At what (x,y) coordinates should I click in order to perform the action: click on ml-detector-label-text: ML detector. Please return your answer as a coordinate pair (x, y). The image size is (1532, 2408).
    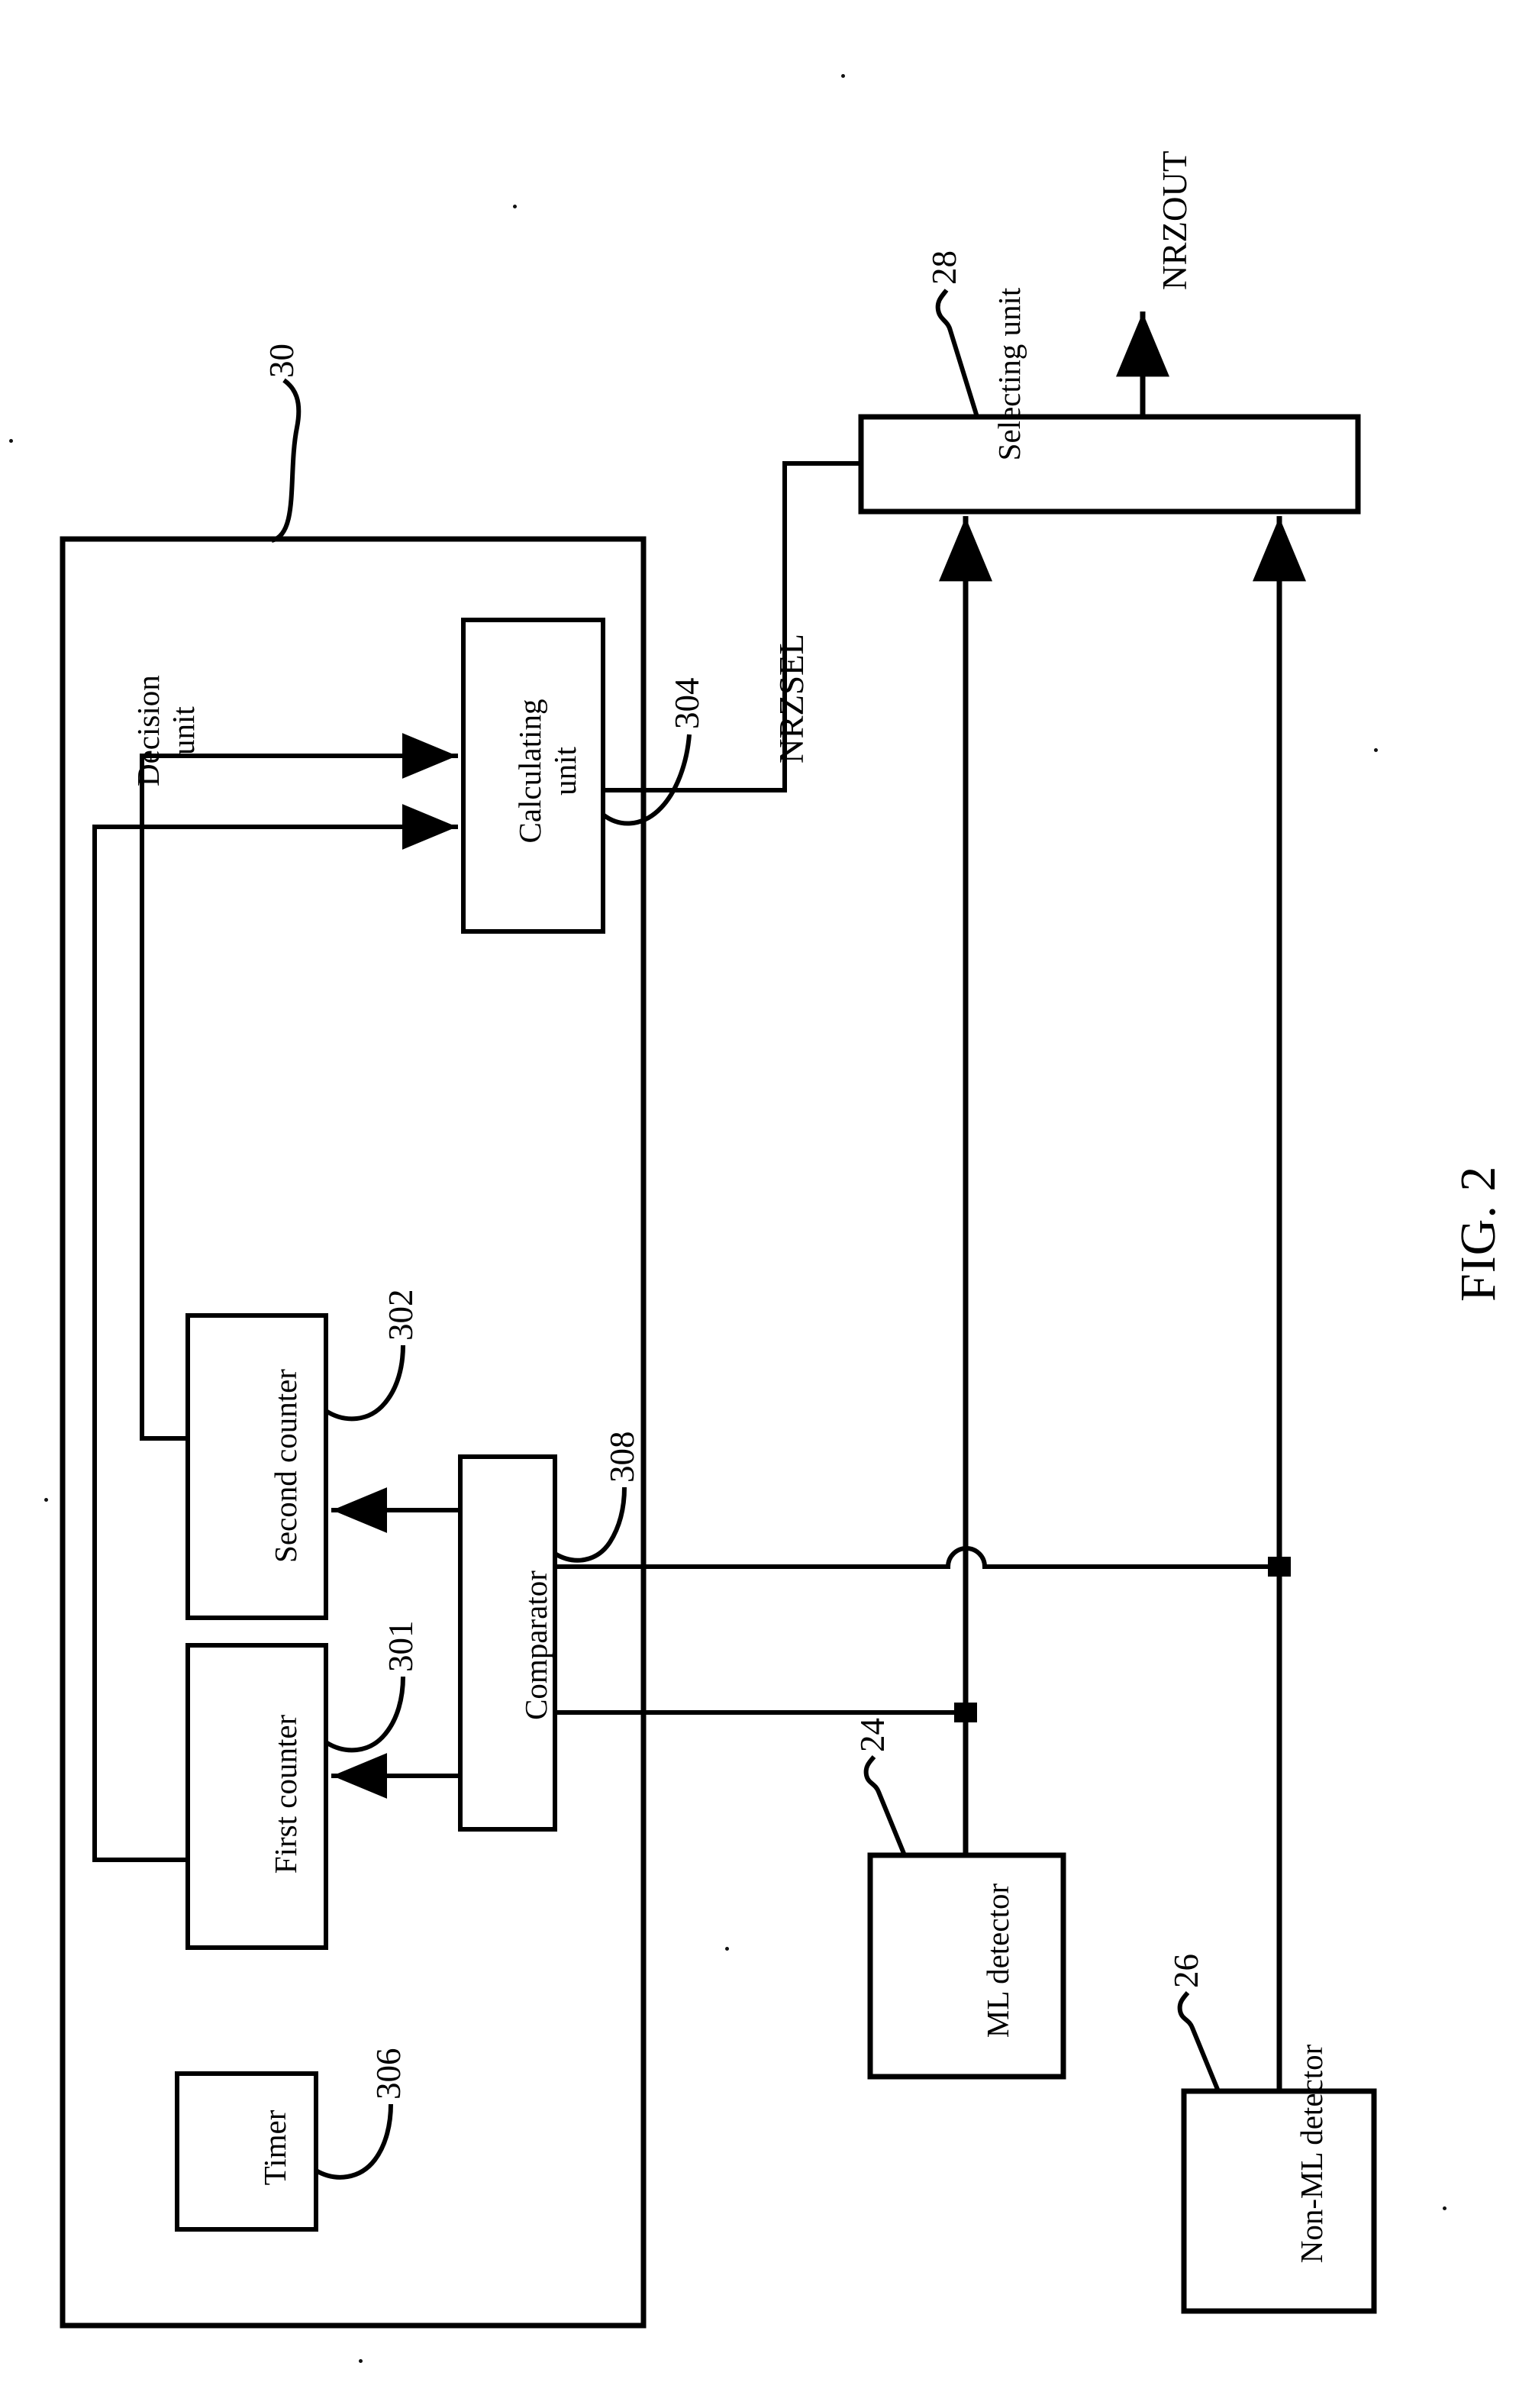
    Looking at the image, I should click on (997, 1960).